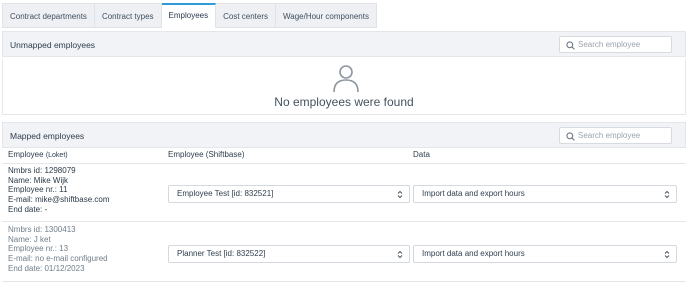  I want to click on divider, so click(344, 163).